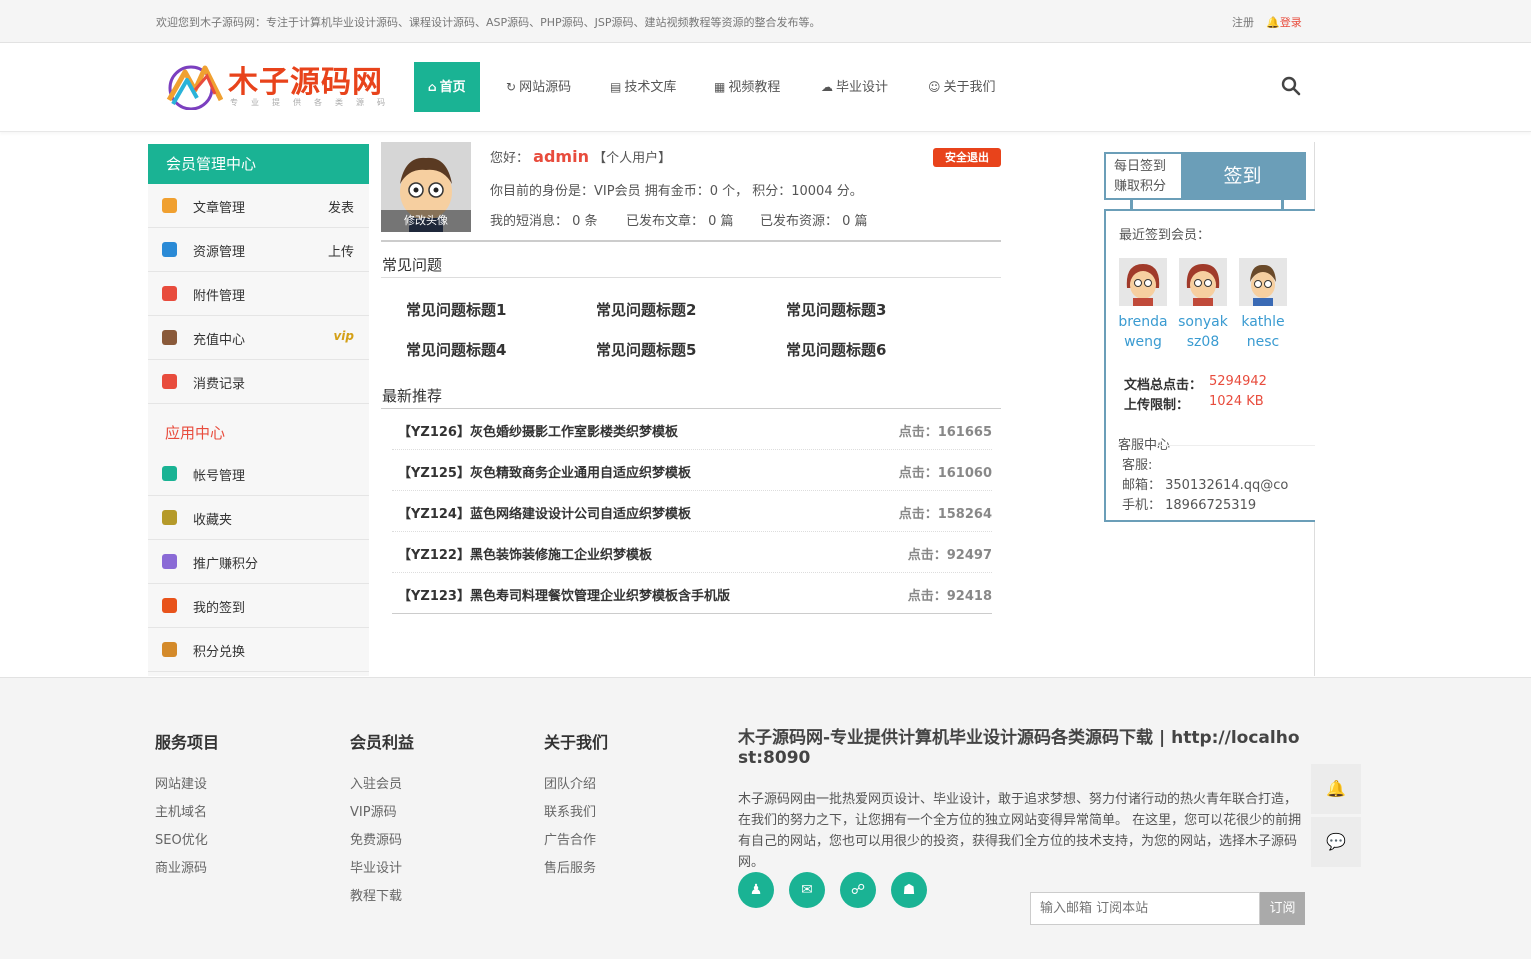  Describe the element at coordinates (194, 87) in the screenshot. I see `logo-mark-icon` at that location.